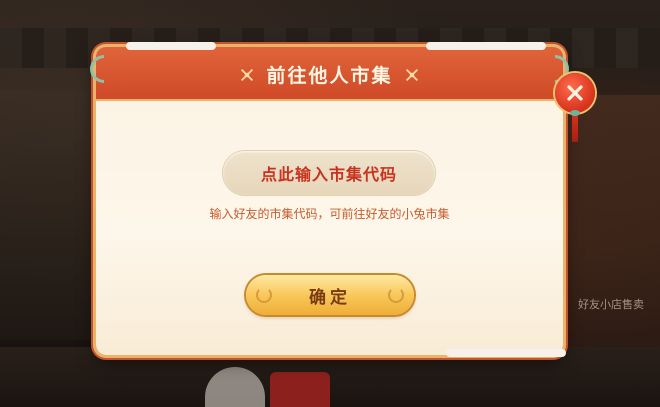 Image resolution: width=660 pixels, height=407 pixels. I want to click on dialog-header: 前往他人市集, so click(329, 71).